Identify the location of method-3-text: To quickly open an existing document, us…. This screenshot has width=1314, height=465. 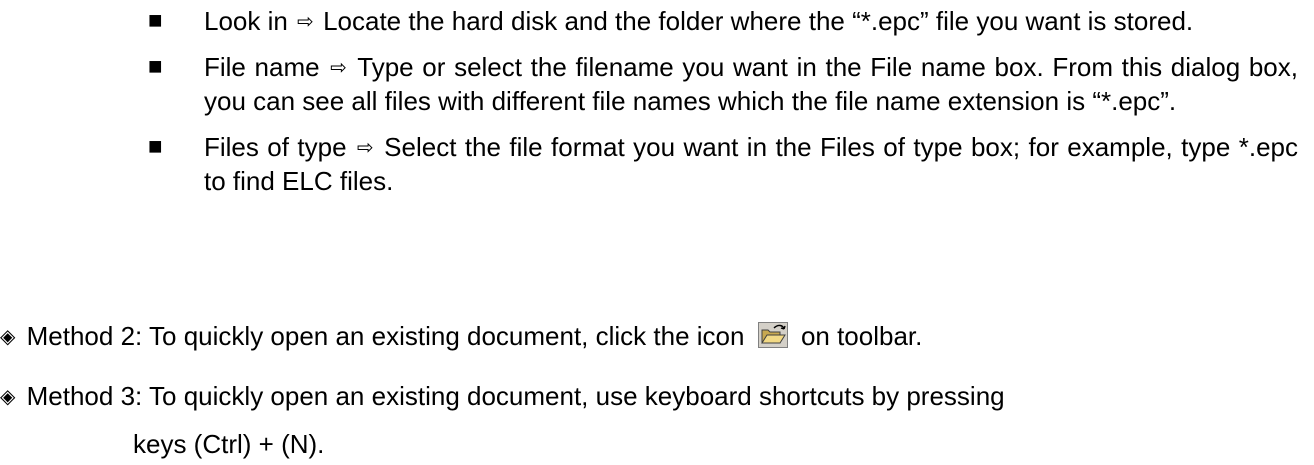
(577, 396).